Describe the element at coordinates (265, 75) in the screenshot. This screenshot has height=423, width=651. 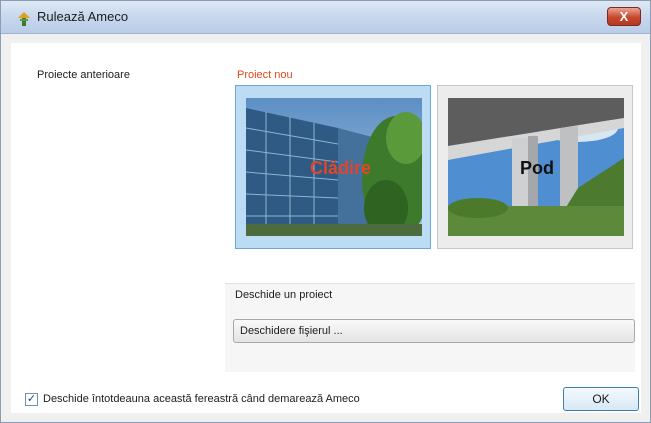
I see `new-project-heading: Proiect nou` at that location.